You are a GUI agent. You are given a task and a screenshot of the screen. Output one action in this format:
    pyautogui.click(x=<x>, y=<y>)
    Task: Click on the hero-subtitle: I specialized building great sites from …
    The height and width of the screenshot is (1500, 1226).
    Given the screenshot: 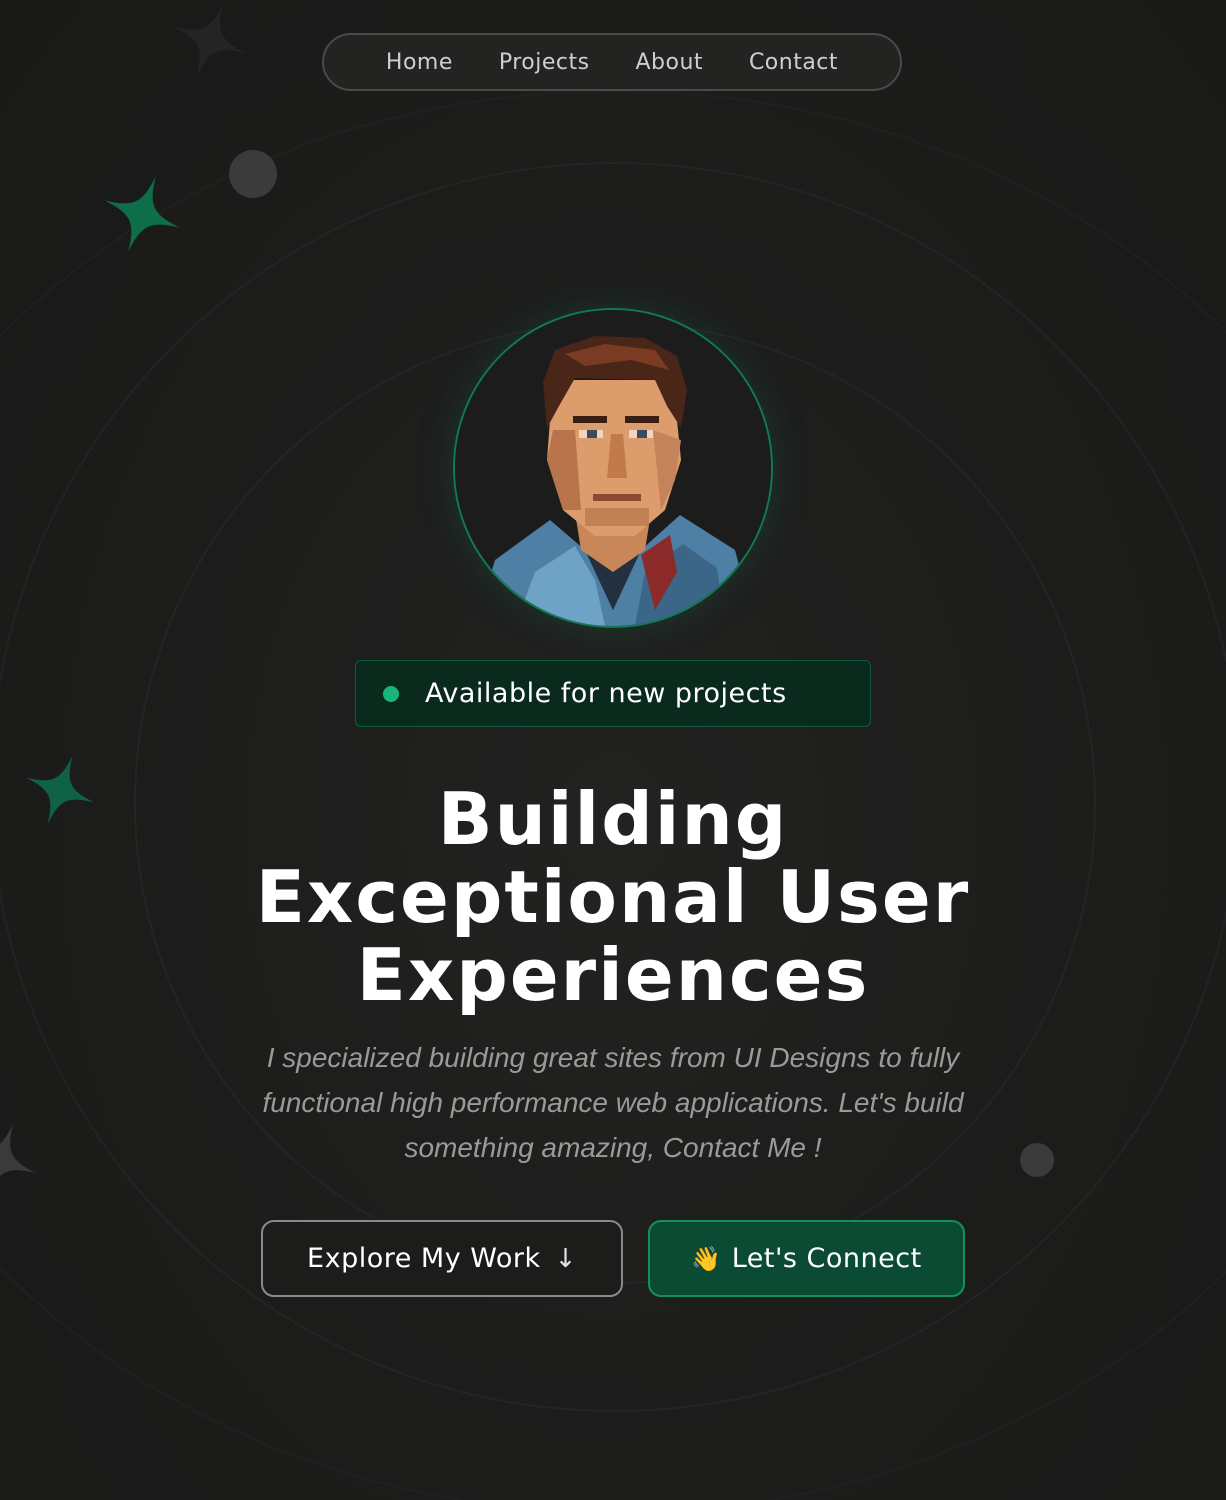 What is the action you would take?
    pyautogui.click(x=613, y=1102)
    